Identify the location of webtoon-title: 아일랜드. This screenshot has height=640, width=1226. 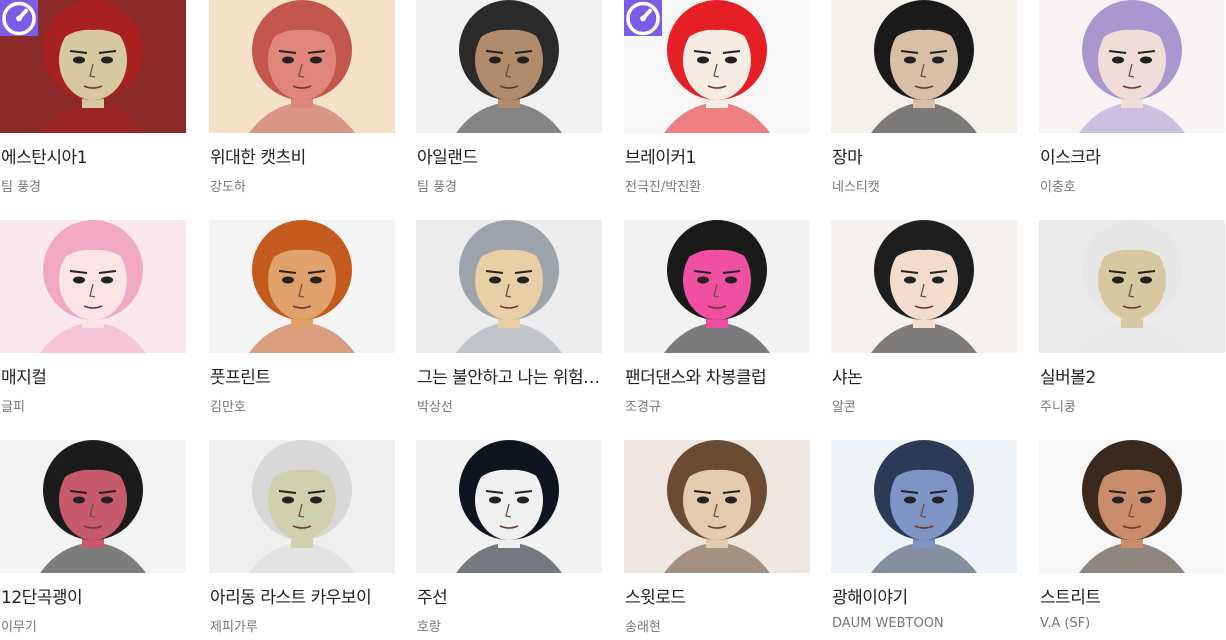
(509, 155).